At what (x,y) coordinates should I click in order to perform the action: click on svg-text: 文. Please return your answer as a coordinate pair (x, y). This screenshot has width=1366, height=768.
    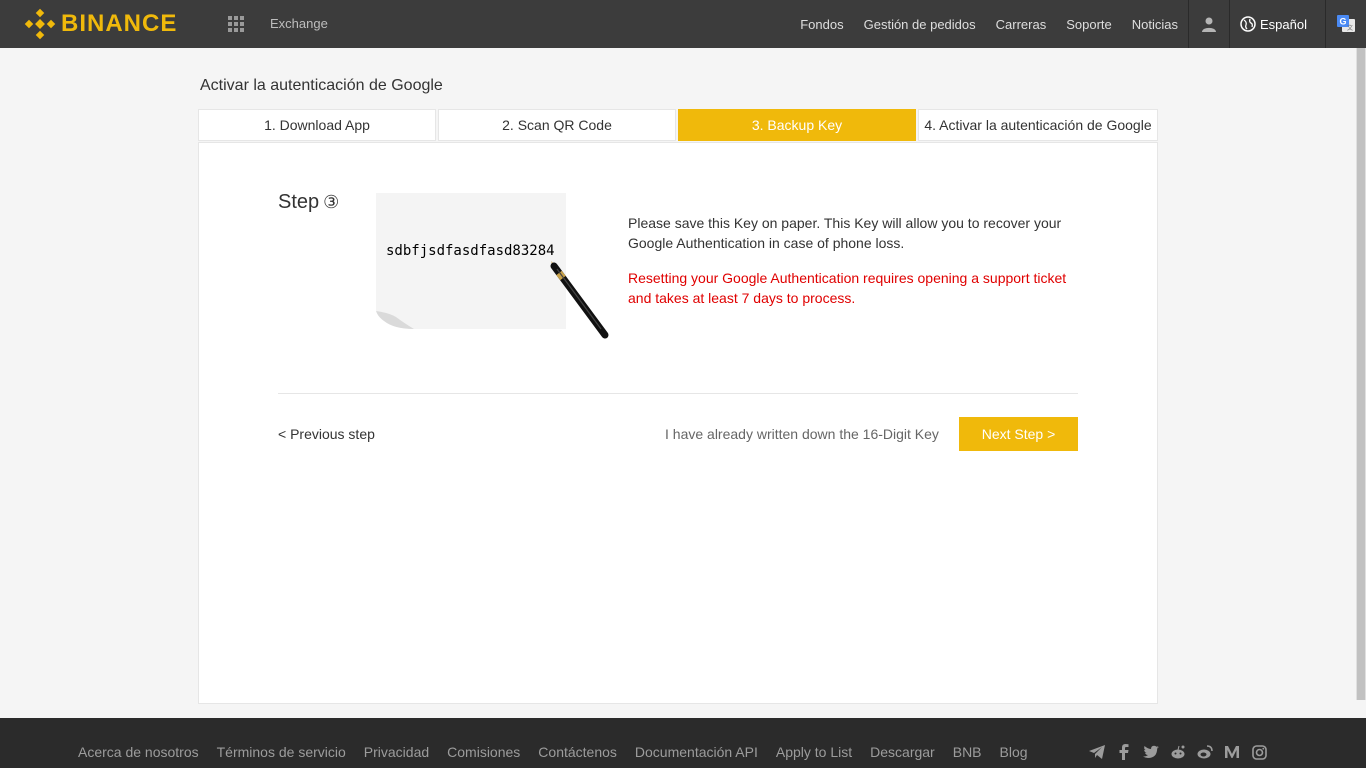
    Looking at the image, I should click on (1350, 28).